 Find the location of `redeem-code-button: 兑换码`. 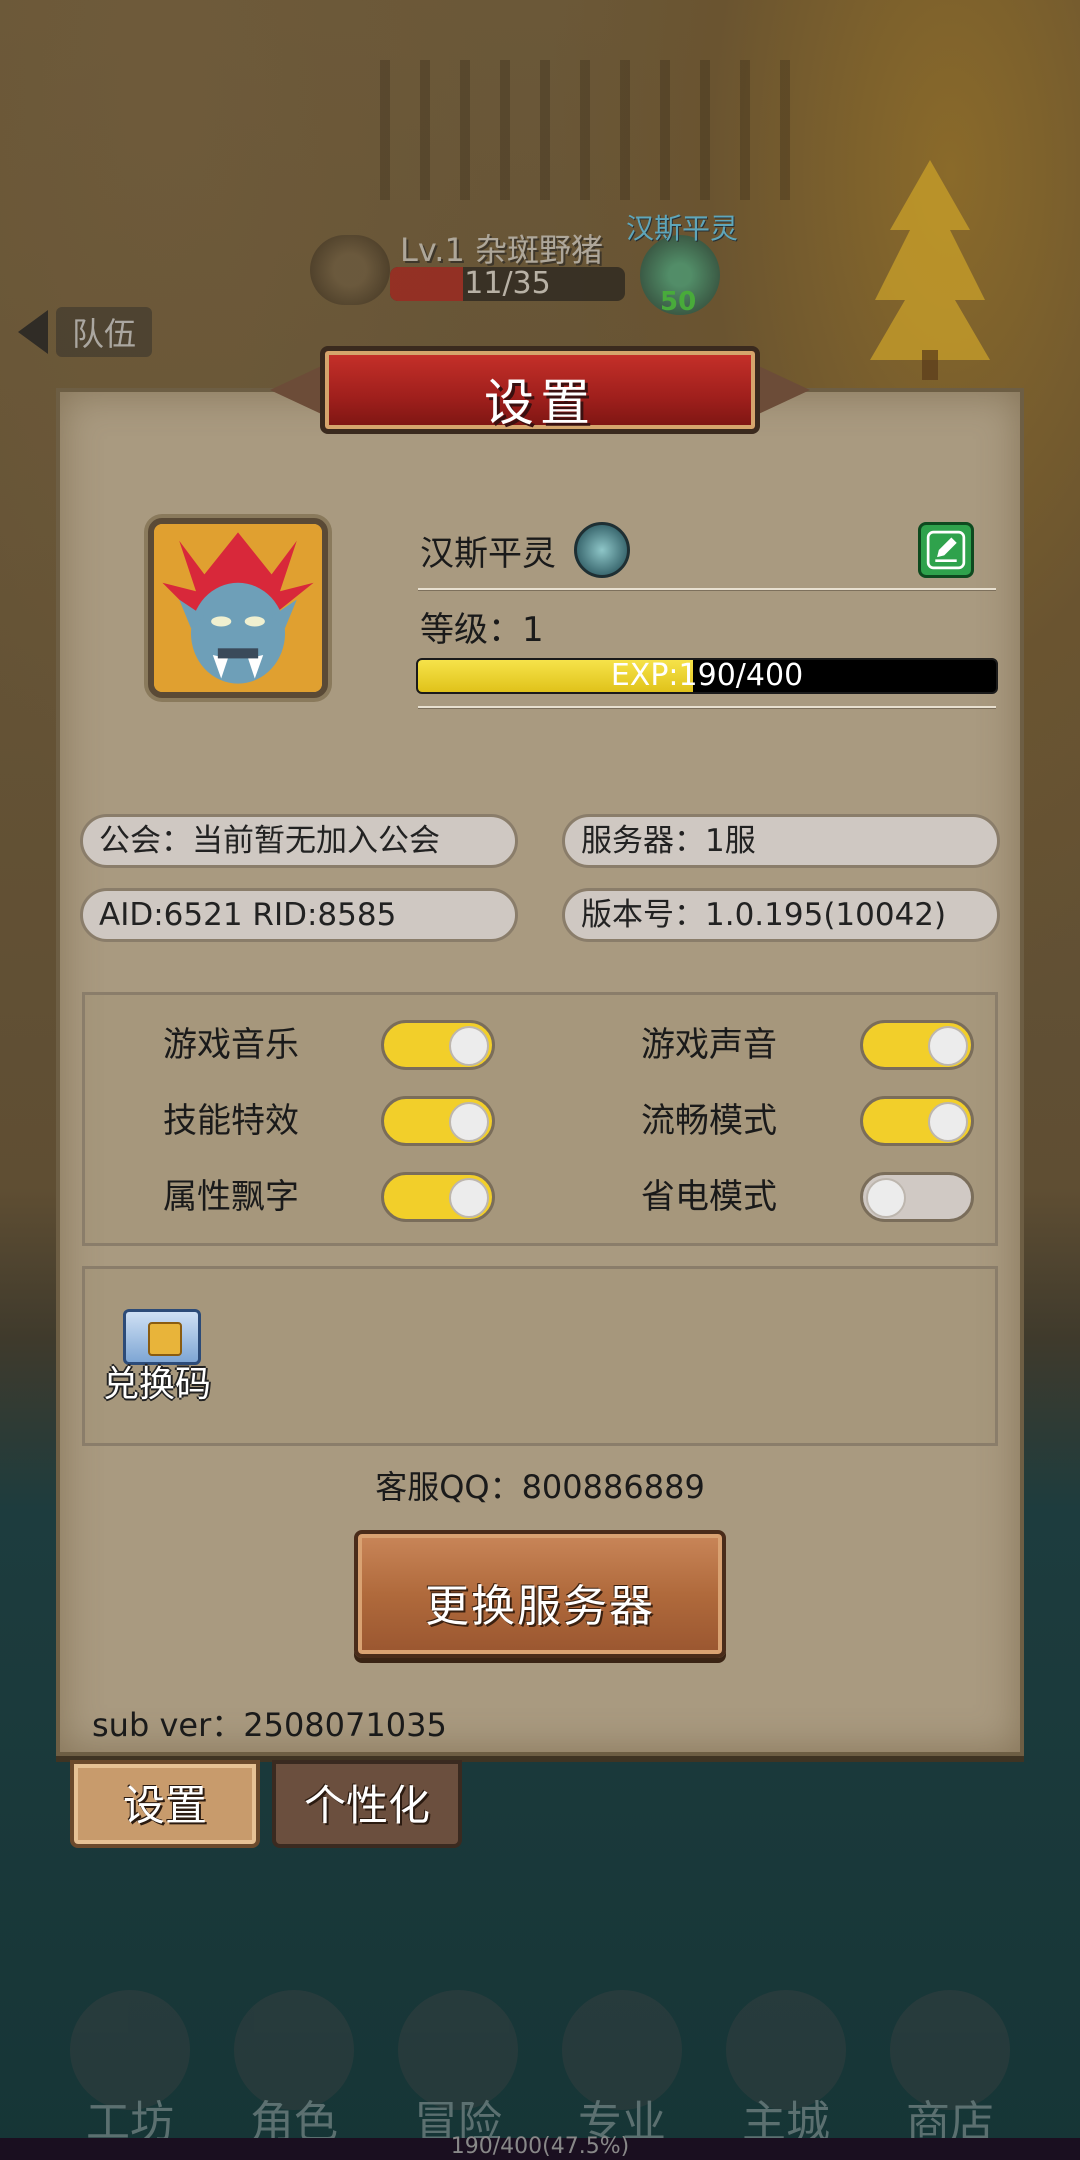

redeem-code-button: 兑换码 is located at coordinates (175, 1359).